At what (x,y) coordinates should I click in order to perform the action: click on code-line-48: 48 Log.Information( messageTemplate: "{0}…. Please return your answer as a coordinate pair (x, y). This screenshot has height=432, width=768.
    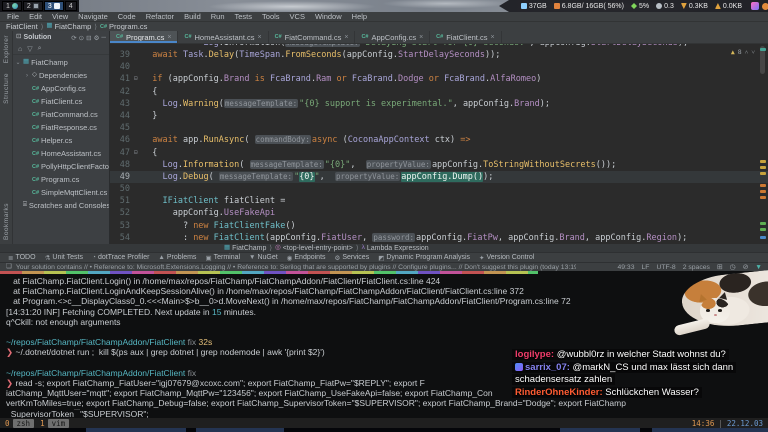
    Looking at the image, I should click on (439, 165).